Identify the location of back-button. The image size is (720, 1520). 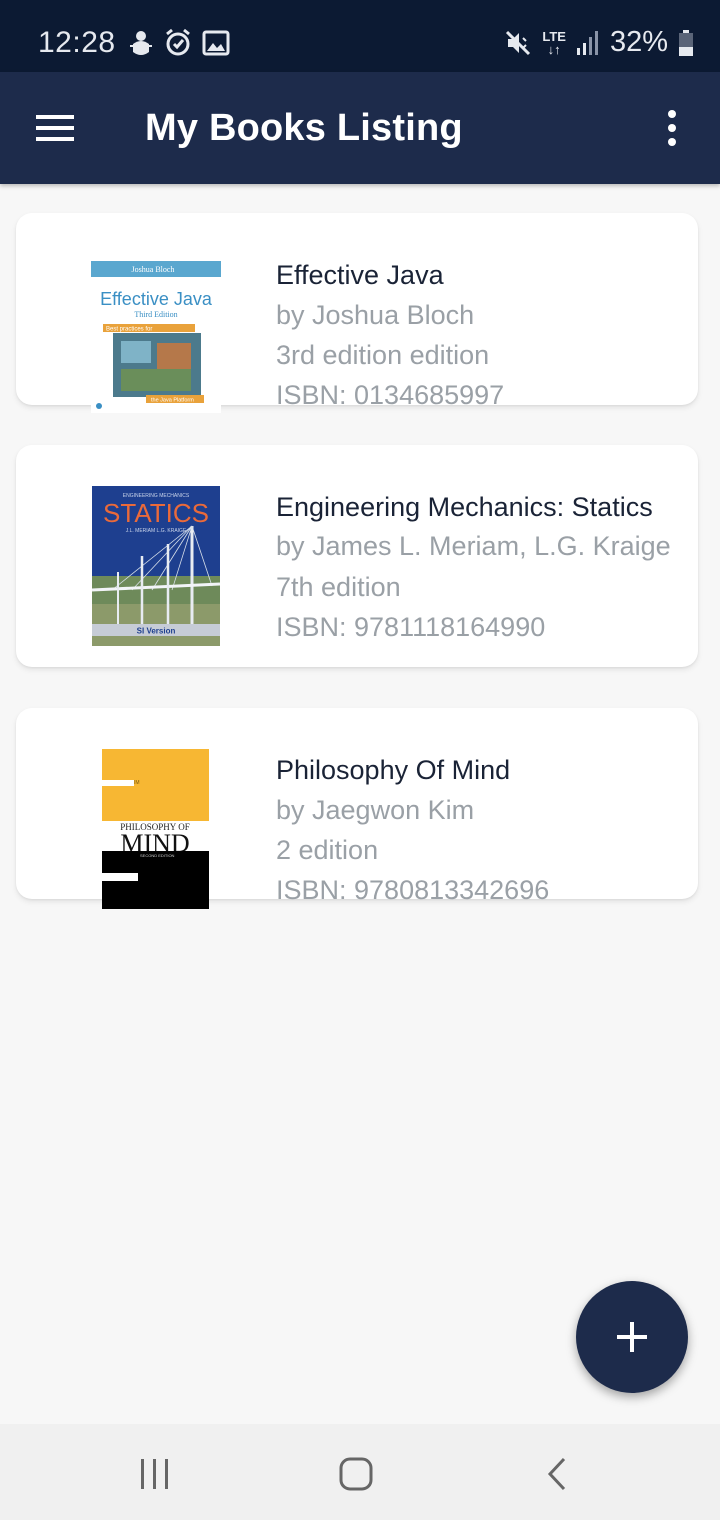
(558, 1474).